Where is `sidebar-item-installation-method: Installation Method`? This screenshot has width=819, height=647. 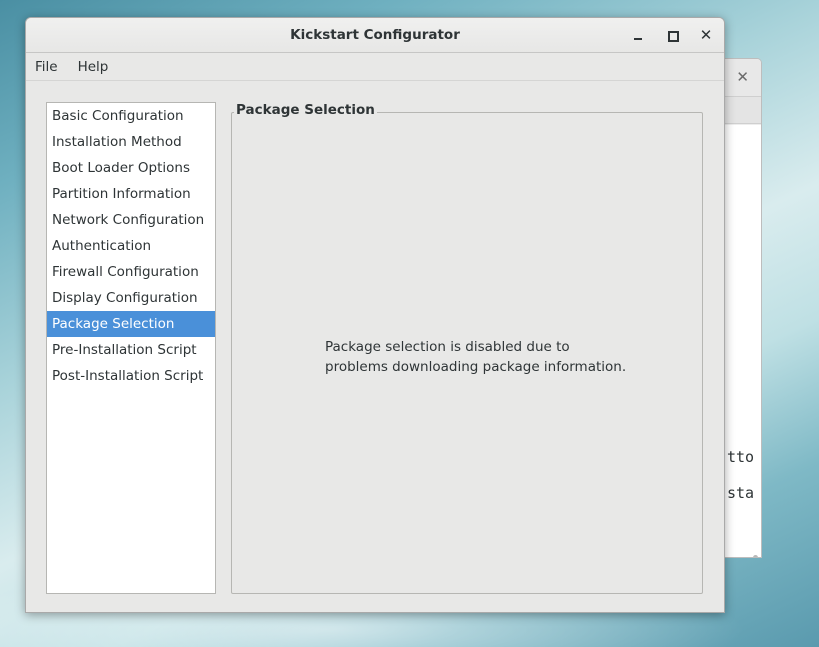
sidebar-item-installation-method: Installation Method is located at coordinates (131, 142).